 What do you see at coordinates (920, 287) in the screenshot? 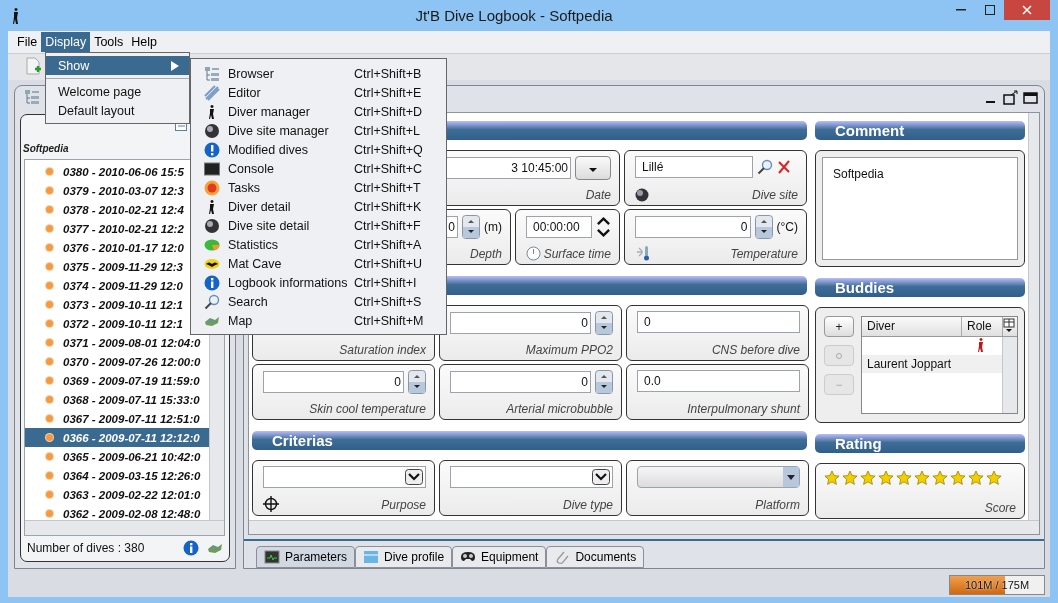
I see `section-header: Buddies` at bounding box center [920, 287].